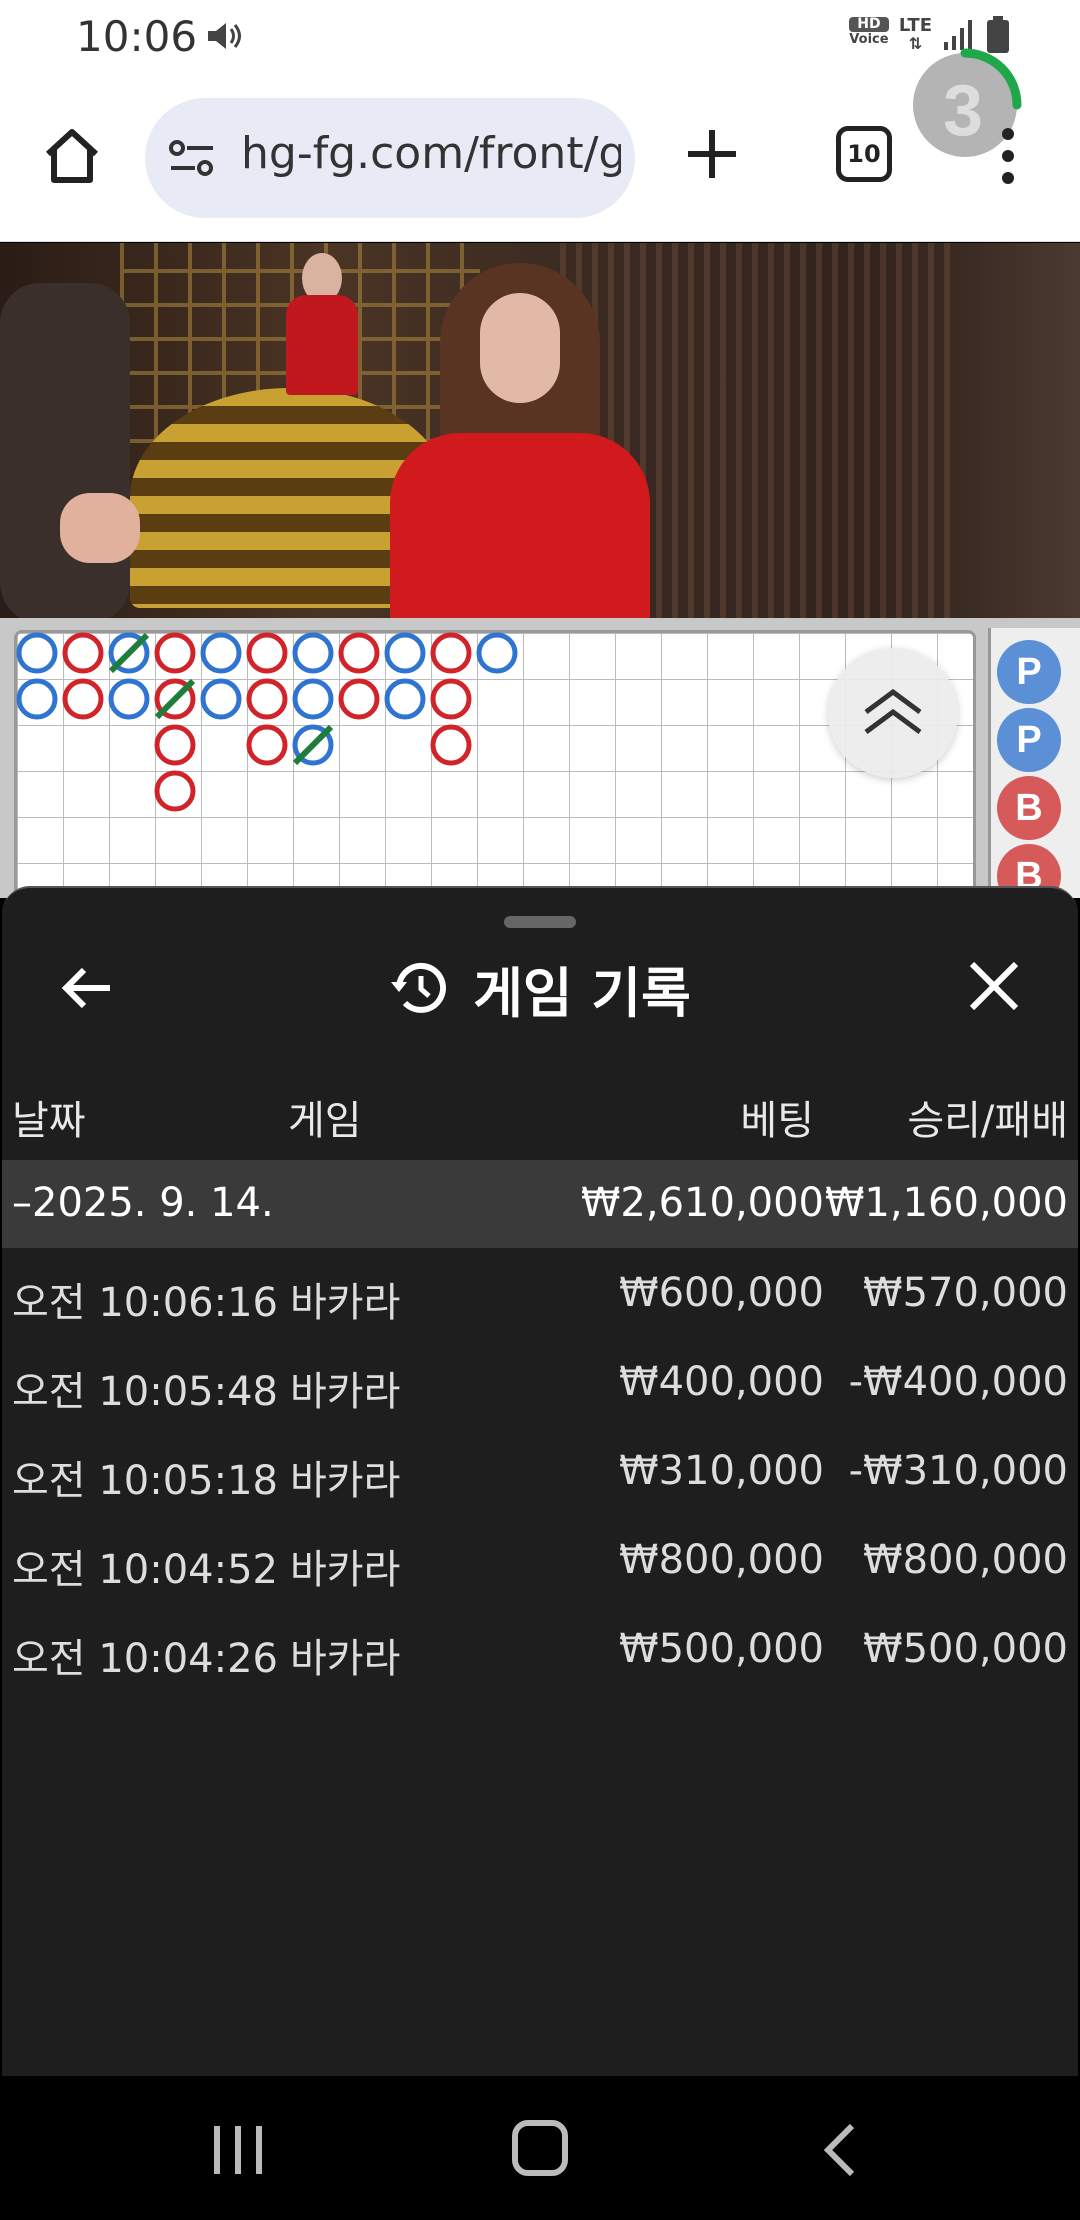  I want to click on background-dealer-figure, so click(322, 324).